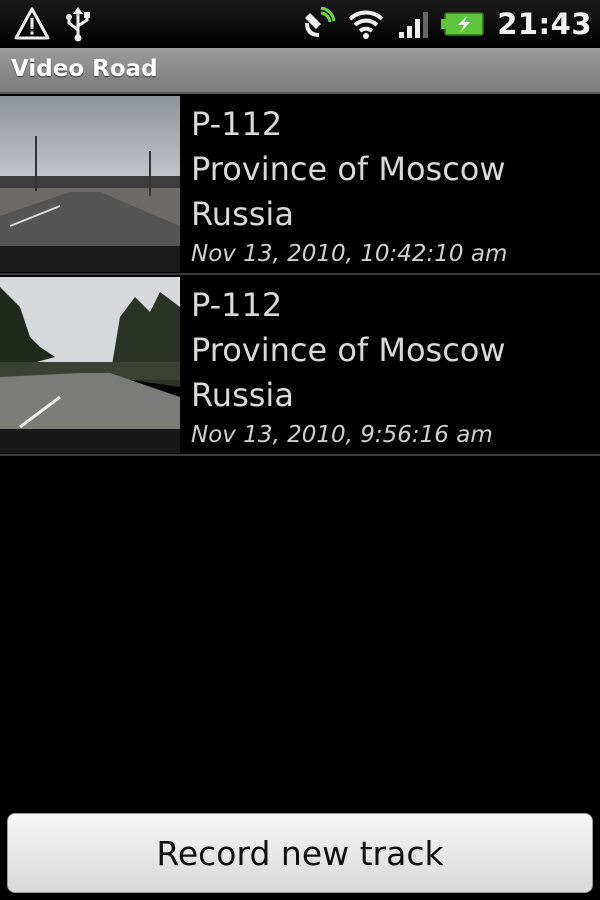 Image resolution: width=600 pixels, height=900 pixels. I want to click on alert-icon, so click(32, 23).